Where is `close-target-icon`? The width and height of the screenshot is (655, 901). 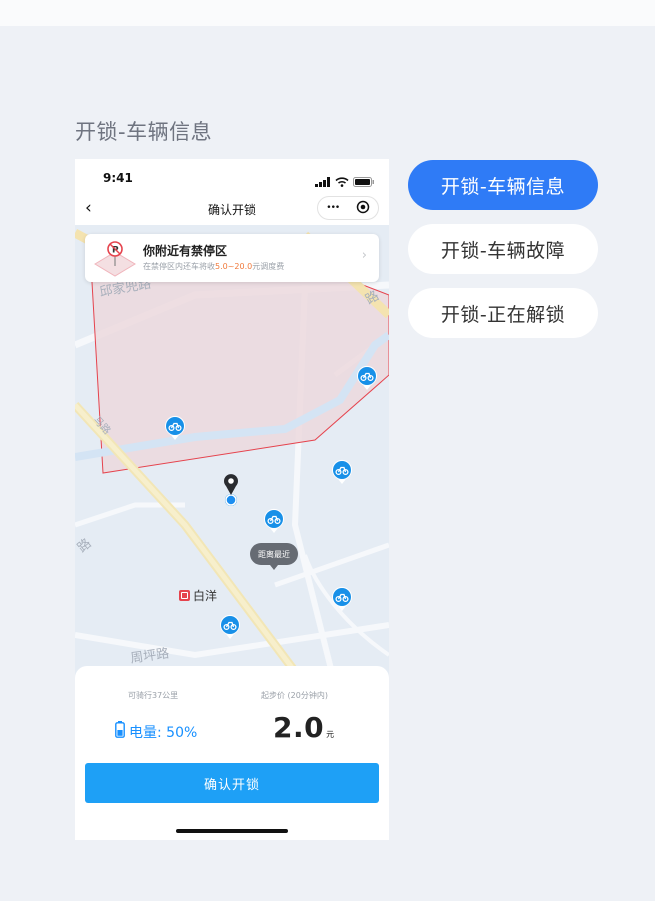
close-target-icon is located at coordinates (363, 208).